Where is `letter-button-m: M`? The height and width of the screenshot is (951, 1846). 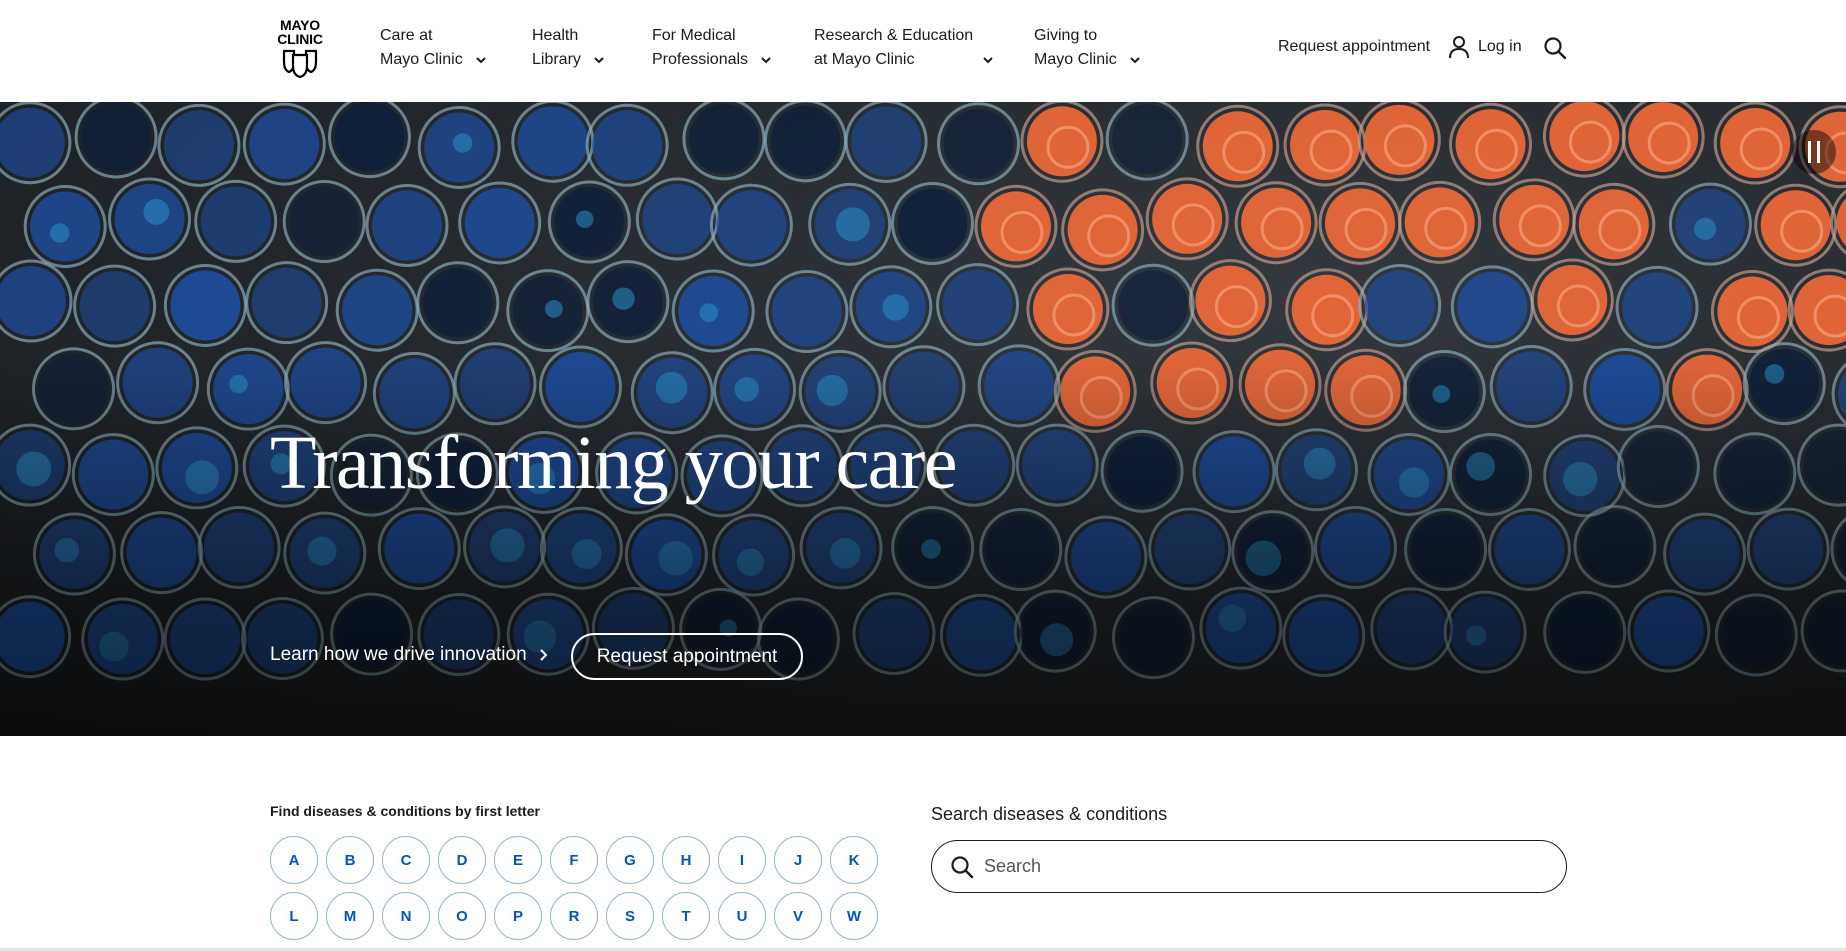 letter-button-m: M is located at coordinates (350, 916).